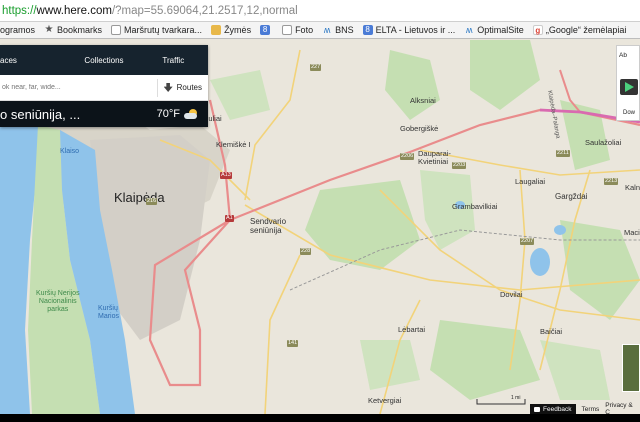 This screenshot has height=422, width=640. I want to click on bookmark-programos: ogramos, so click(17, 30).